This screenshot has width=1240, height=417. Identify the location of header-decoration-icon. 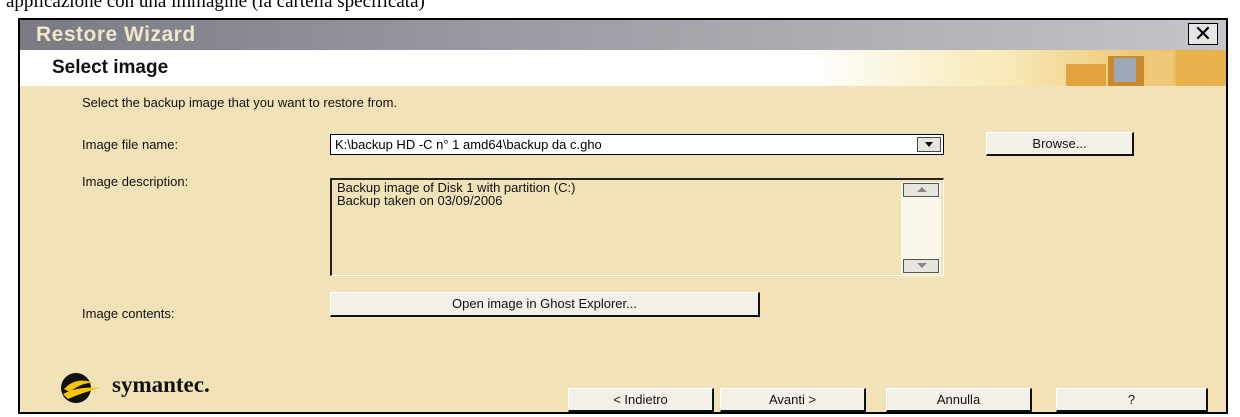
(1146, 68).